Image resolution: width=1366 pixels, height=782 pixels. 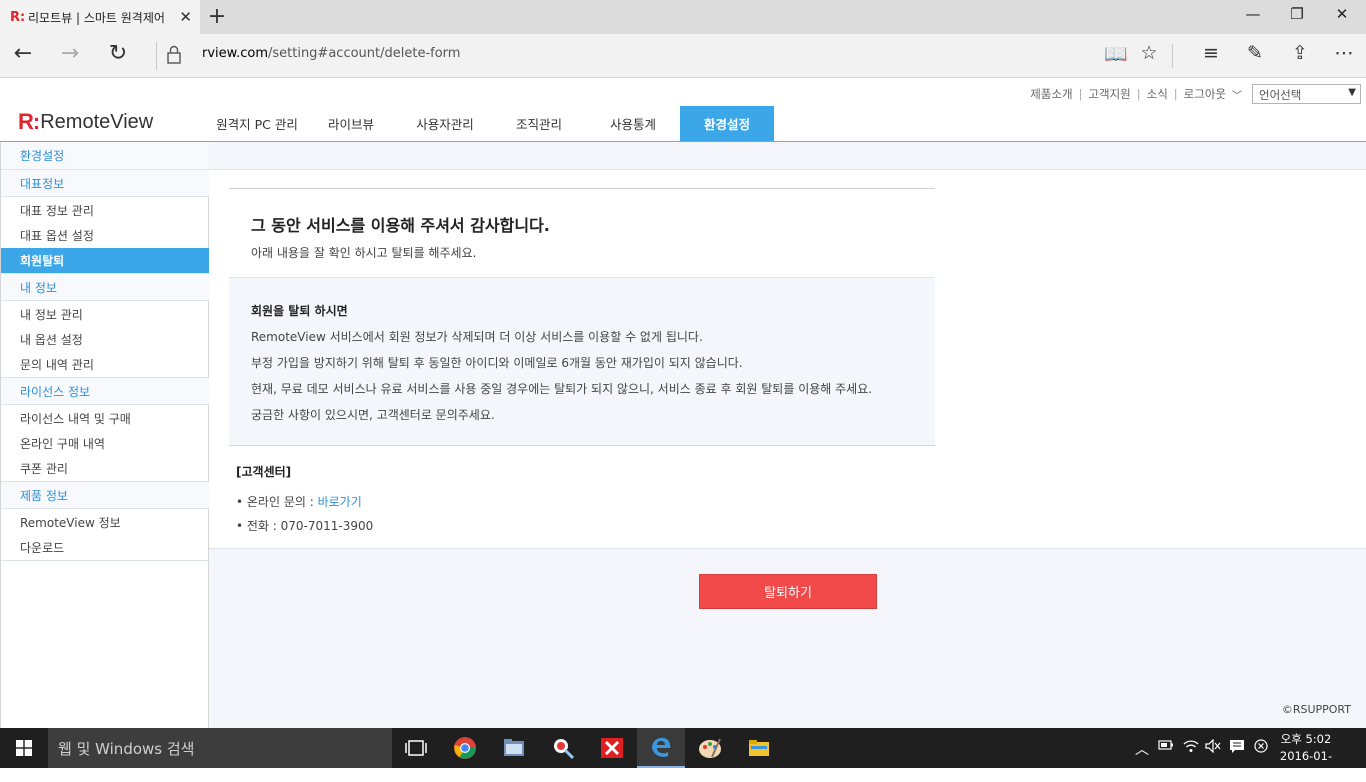 What do you see at coordinates (563, 748) in the screenshot?
I see `snipping-tool-icon` at bounding box center [563, 748].